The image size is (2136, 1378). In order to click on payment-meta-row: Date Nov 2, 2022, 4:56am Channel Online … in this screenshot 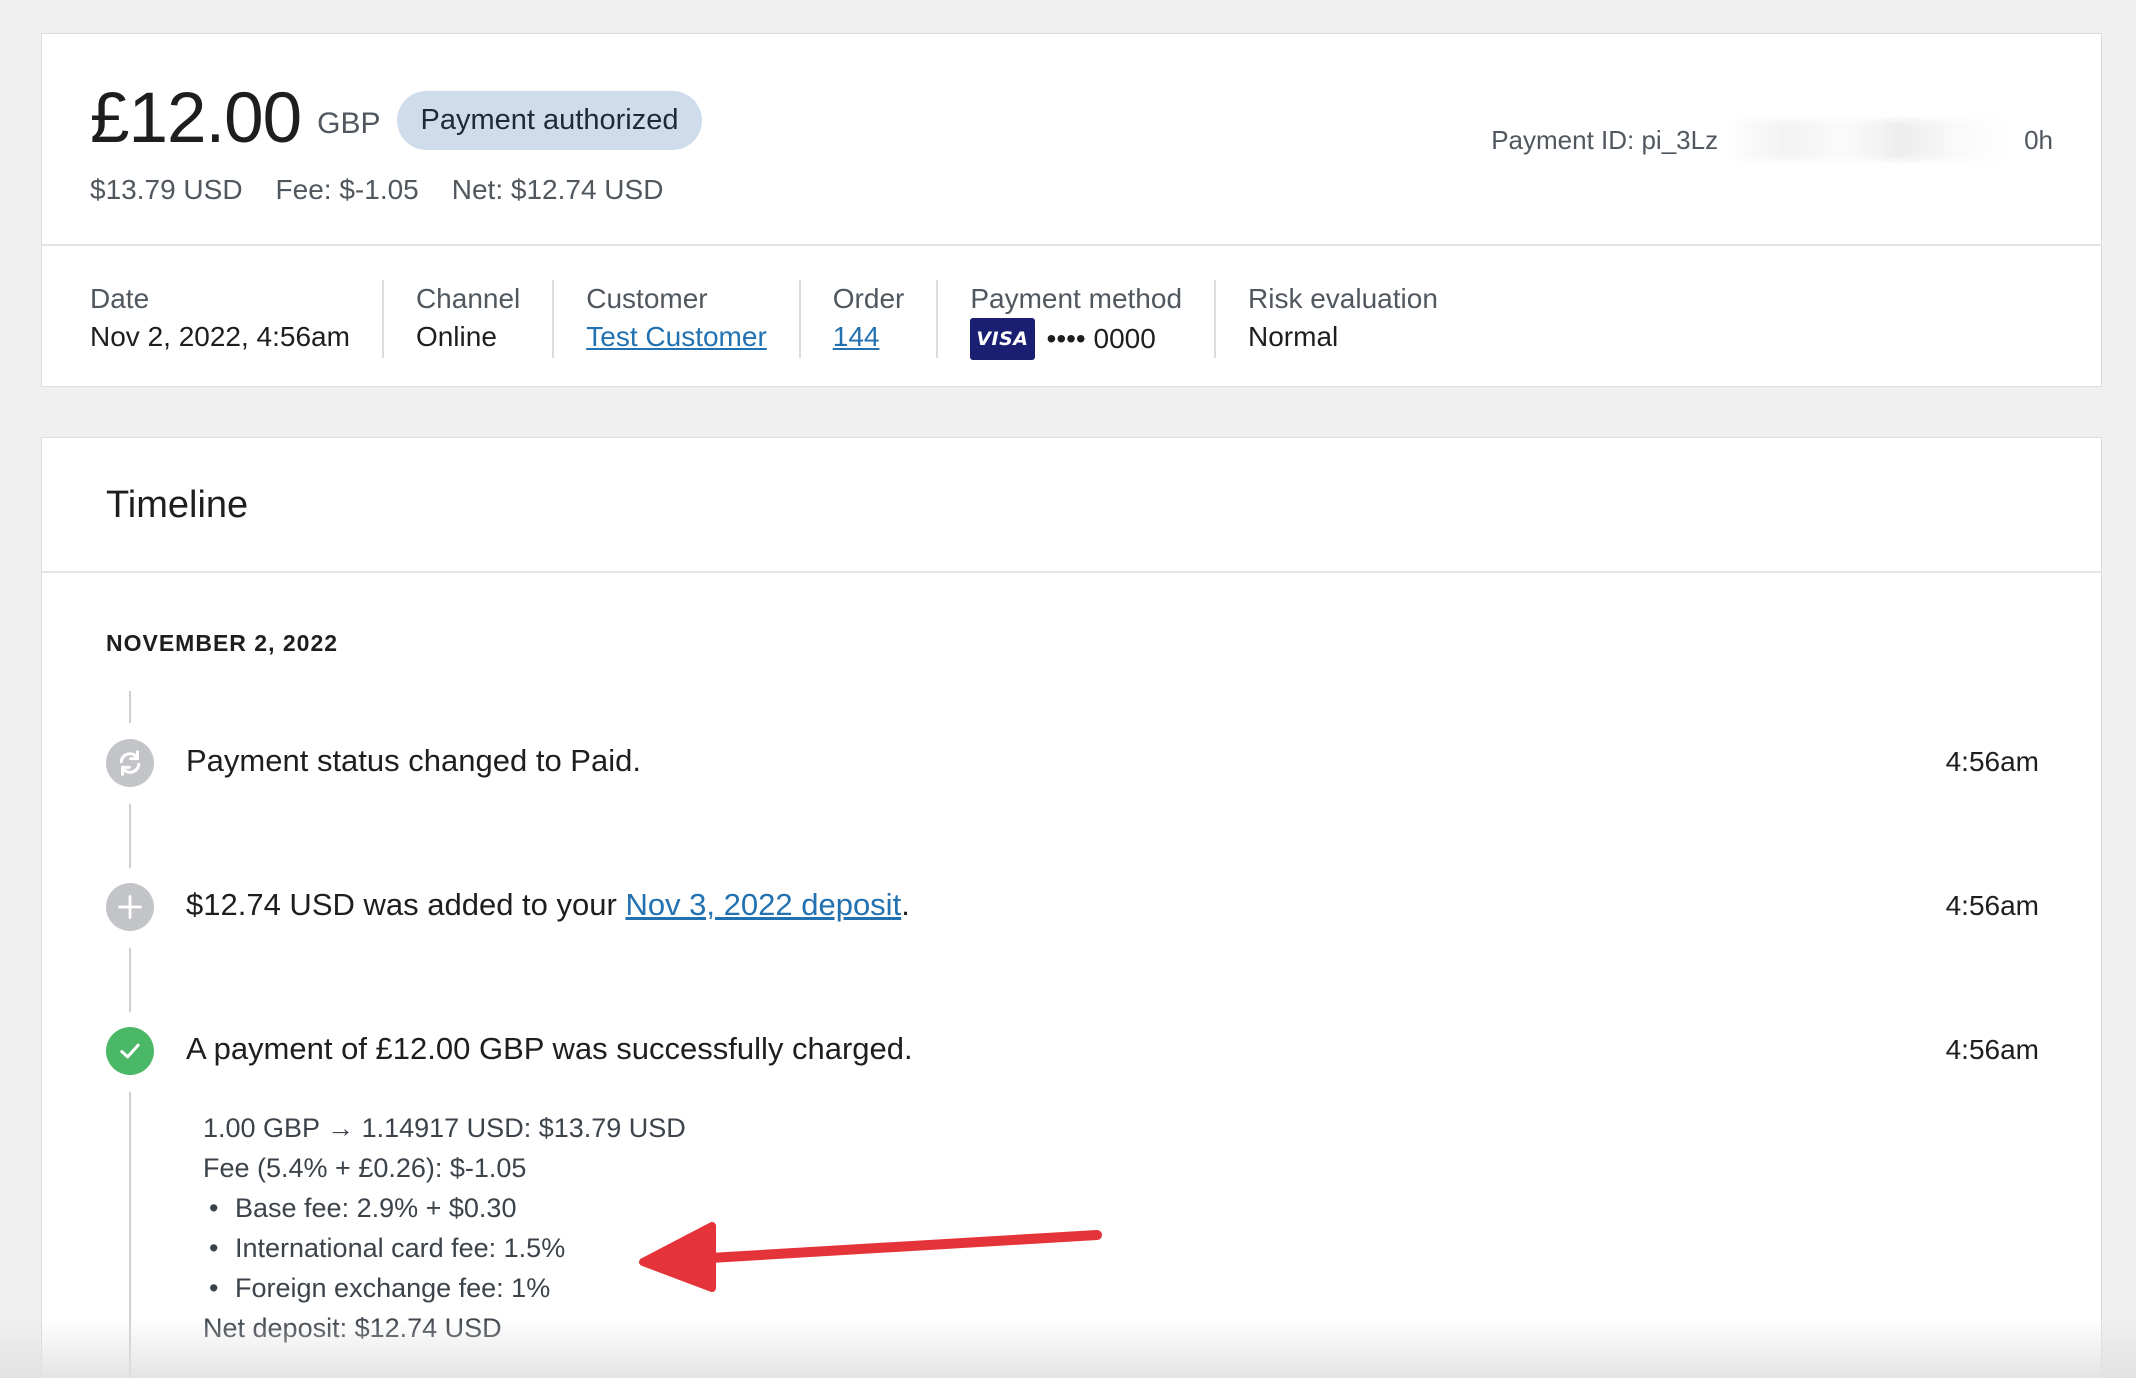, I will do `click(1071, 303)`.